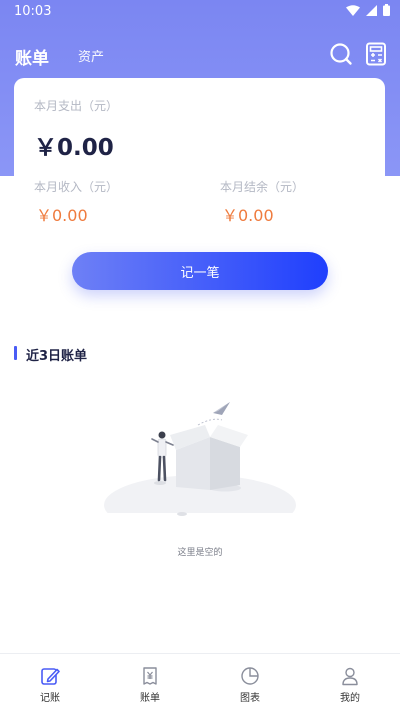  I want to click on nav-item-mine: 我的, so click(350, 685).